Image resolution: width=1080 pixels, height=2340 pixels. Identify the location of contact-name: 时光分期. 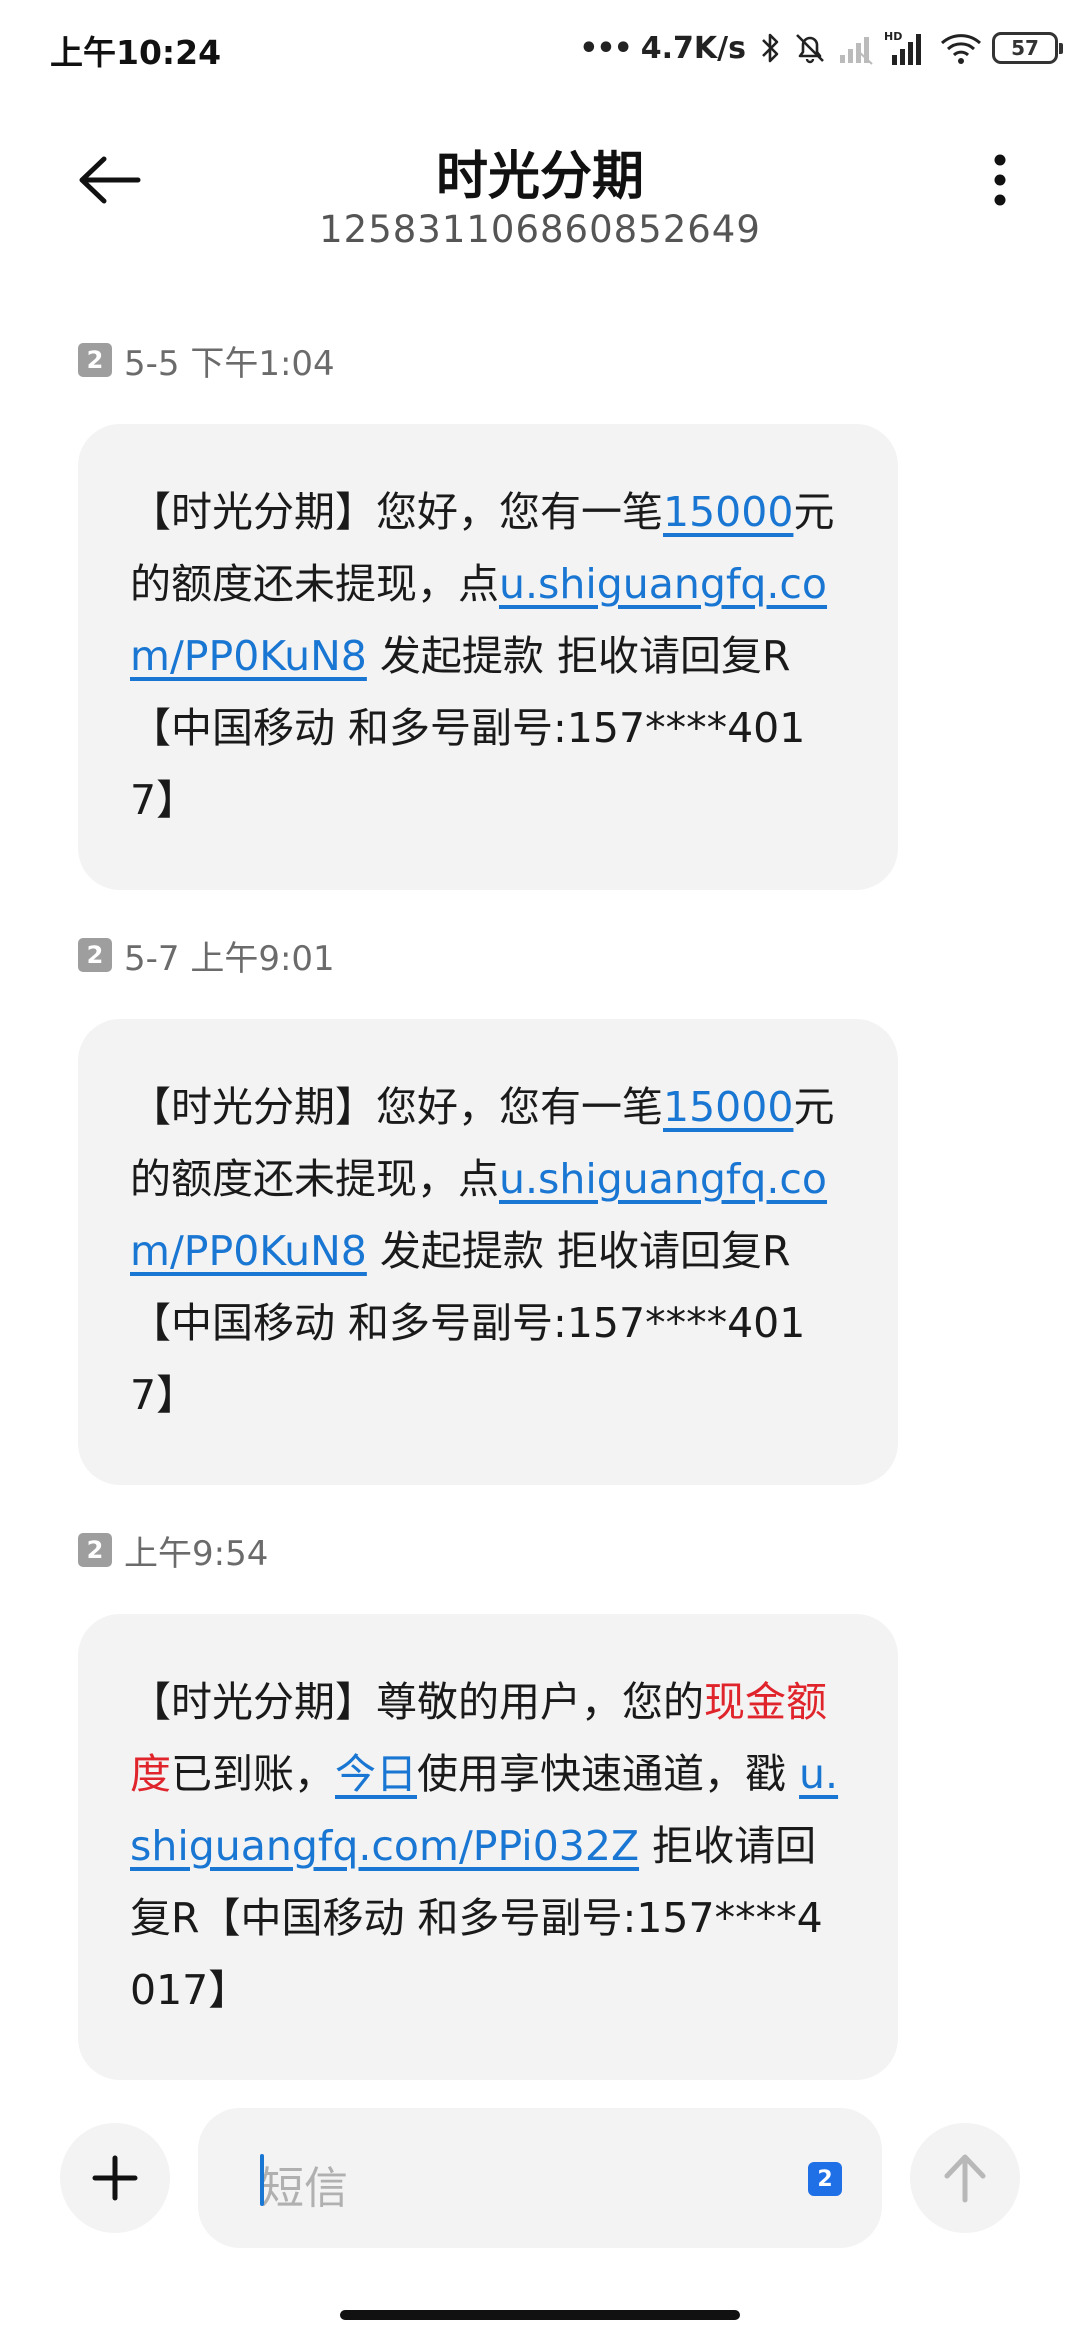
(539, 177).